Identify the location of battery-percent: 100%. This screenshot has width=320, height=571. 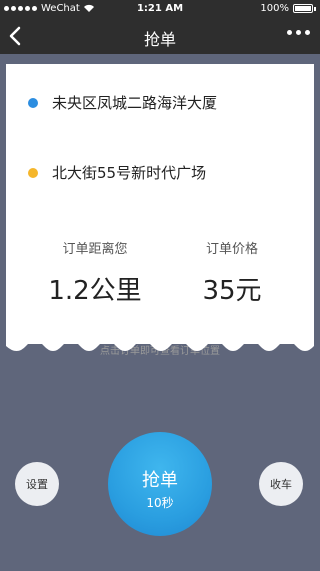
(274, 8).